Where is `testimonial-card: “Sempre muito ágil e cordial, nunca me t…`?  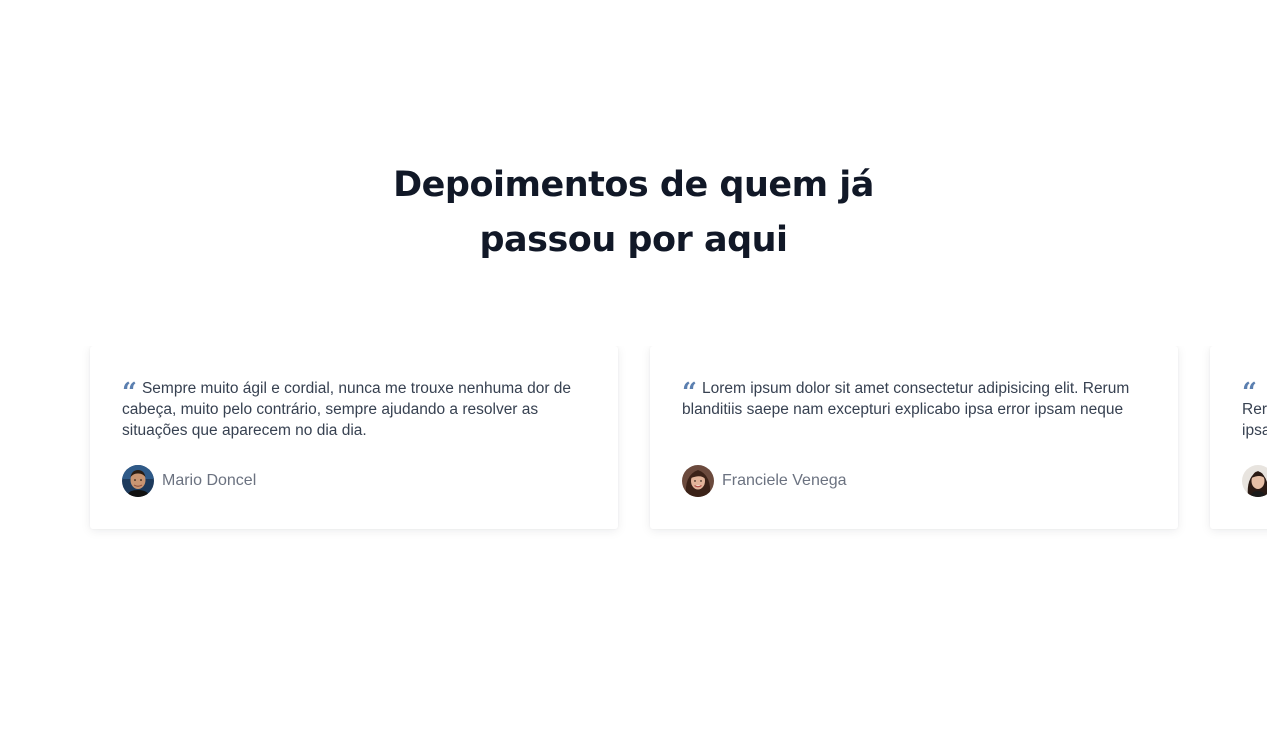
testimonial-card: “Sempre muito ágil e cordial, nunca me t… is located at coordinates (354, 437).